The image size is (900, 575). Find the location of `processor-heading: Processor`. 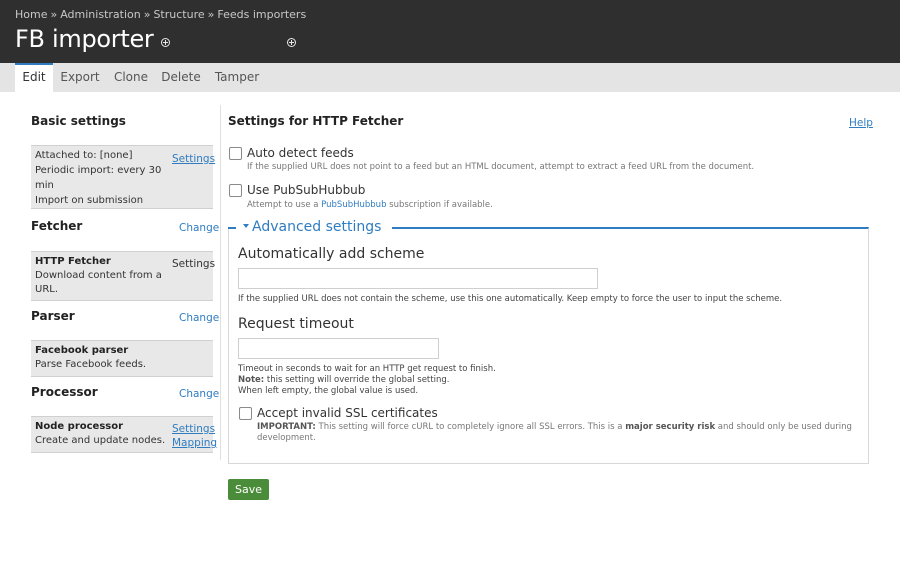

processor-heading: Processor is located at coordinates (64, 392).